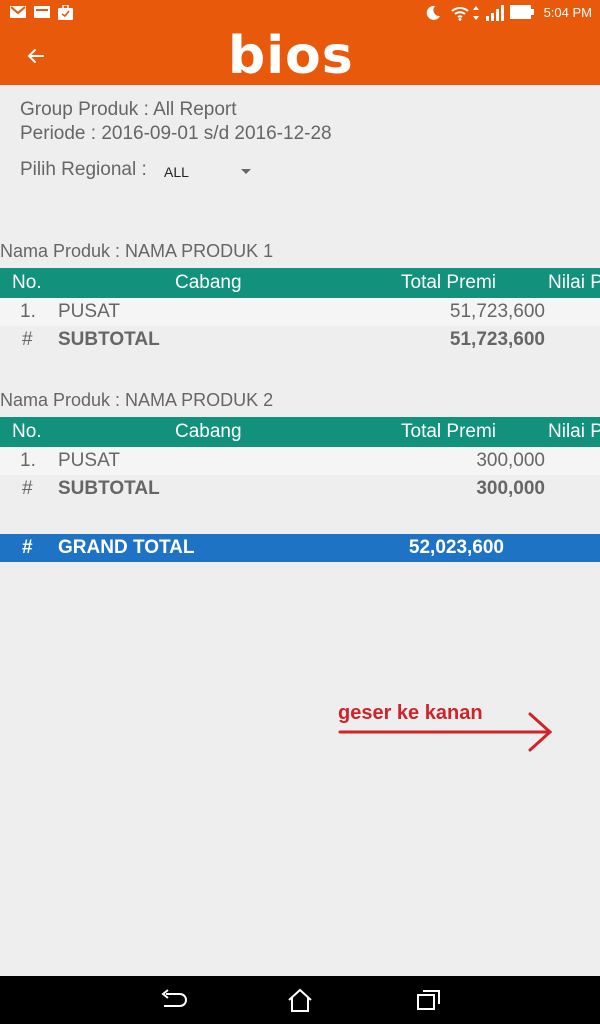 The width and height of the screenshot is (600, 1024). What do you see at coordinates (176, 133) in the screenshot?
I see `periode-text: Periode : 2016-09-01 s/d 2016-12-28` at bounding box center [176, 133].